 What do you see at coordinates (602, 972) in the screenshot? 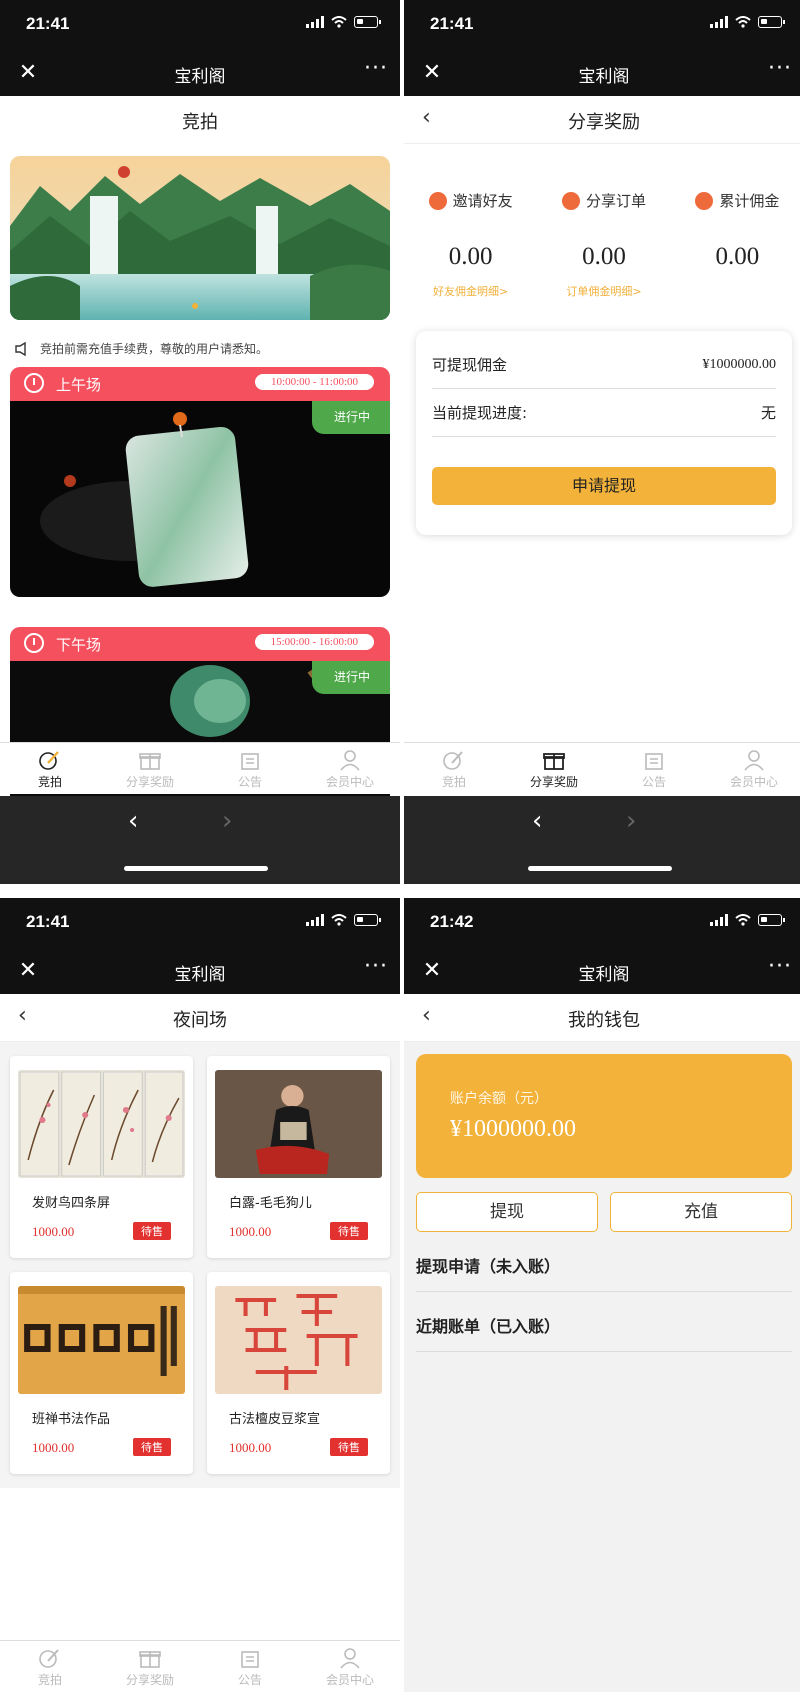
I see `wechat-title-bar: ✕ 宝利阁 ···` at bounding box center [602, 972].